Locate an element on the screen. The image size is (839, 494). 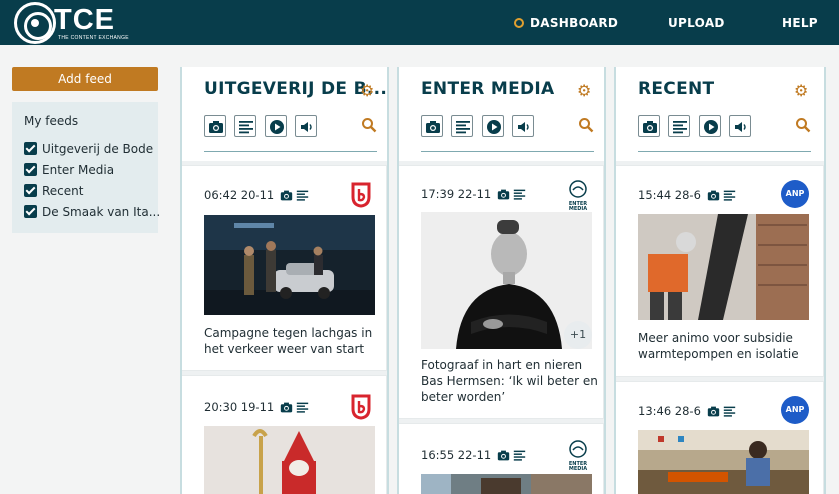
nav-help: HELP is located at coordinates (800, 22).